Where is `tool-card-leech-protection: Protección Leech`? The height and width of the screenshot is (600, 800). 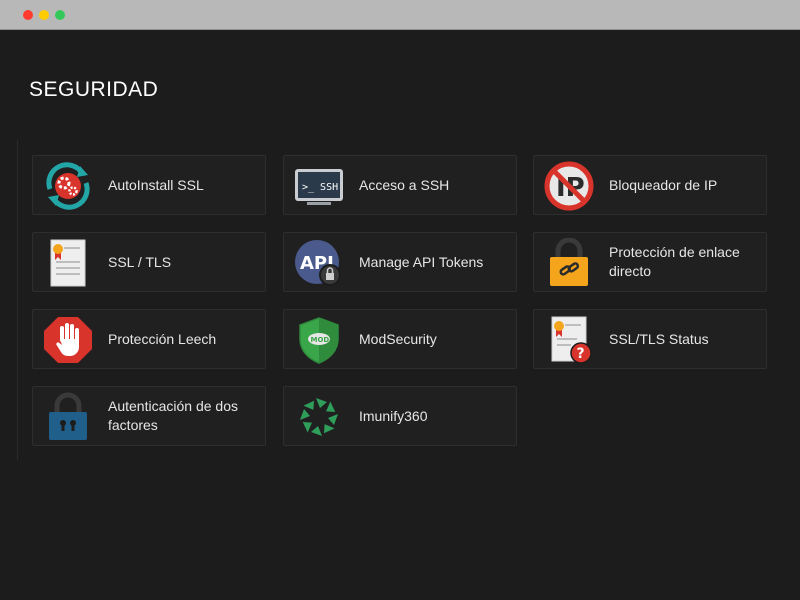 tool-card-leech-protection: Protección Leech is located at coordinates (149, 339).